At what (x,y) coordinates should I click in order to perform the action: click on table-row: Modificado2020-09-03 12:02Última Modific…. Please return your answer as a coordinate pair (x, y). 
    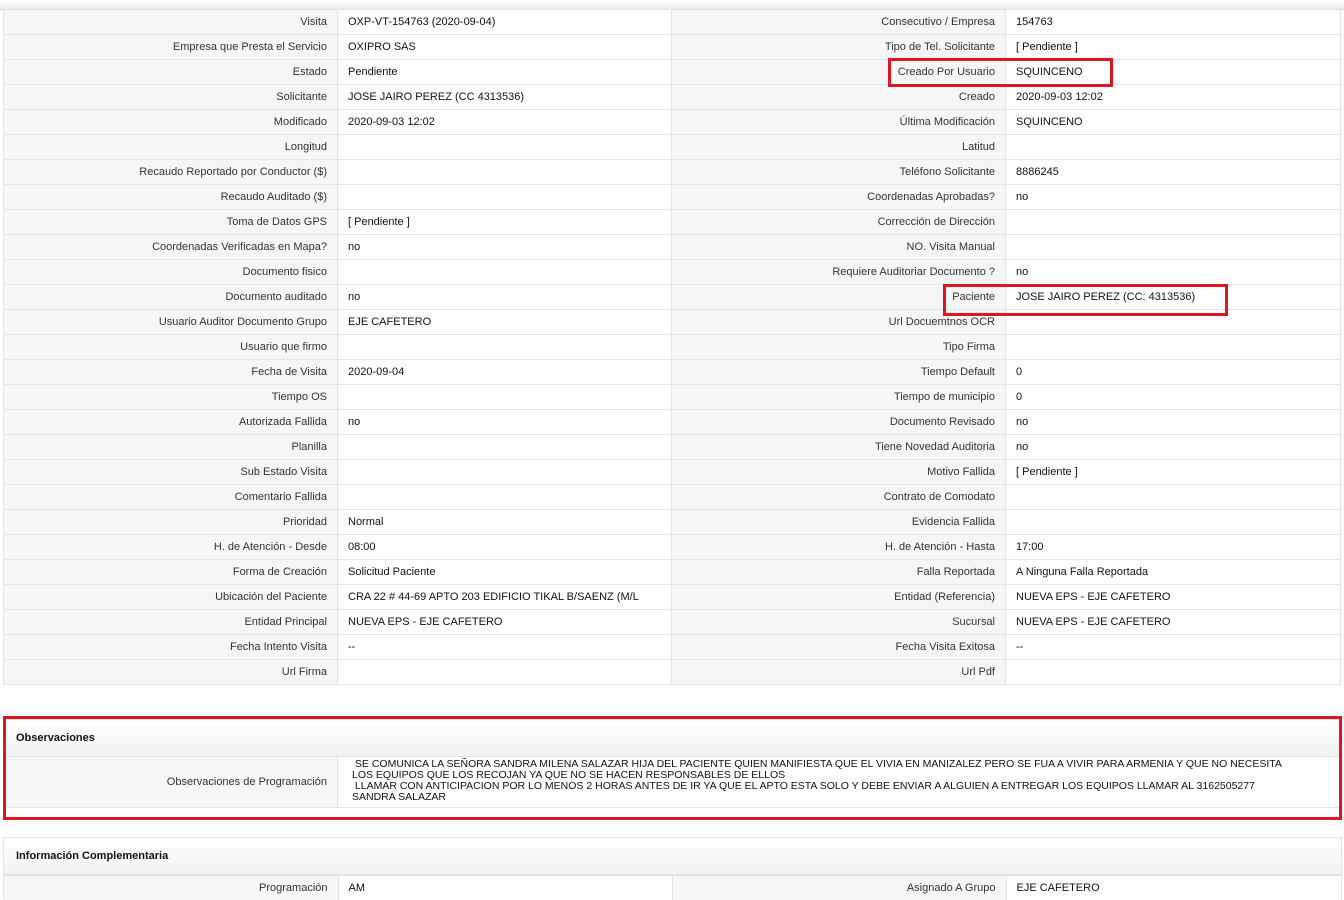
    Looking at the image, I should click on (672, 122).